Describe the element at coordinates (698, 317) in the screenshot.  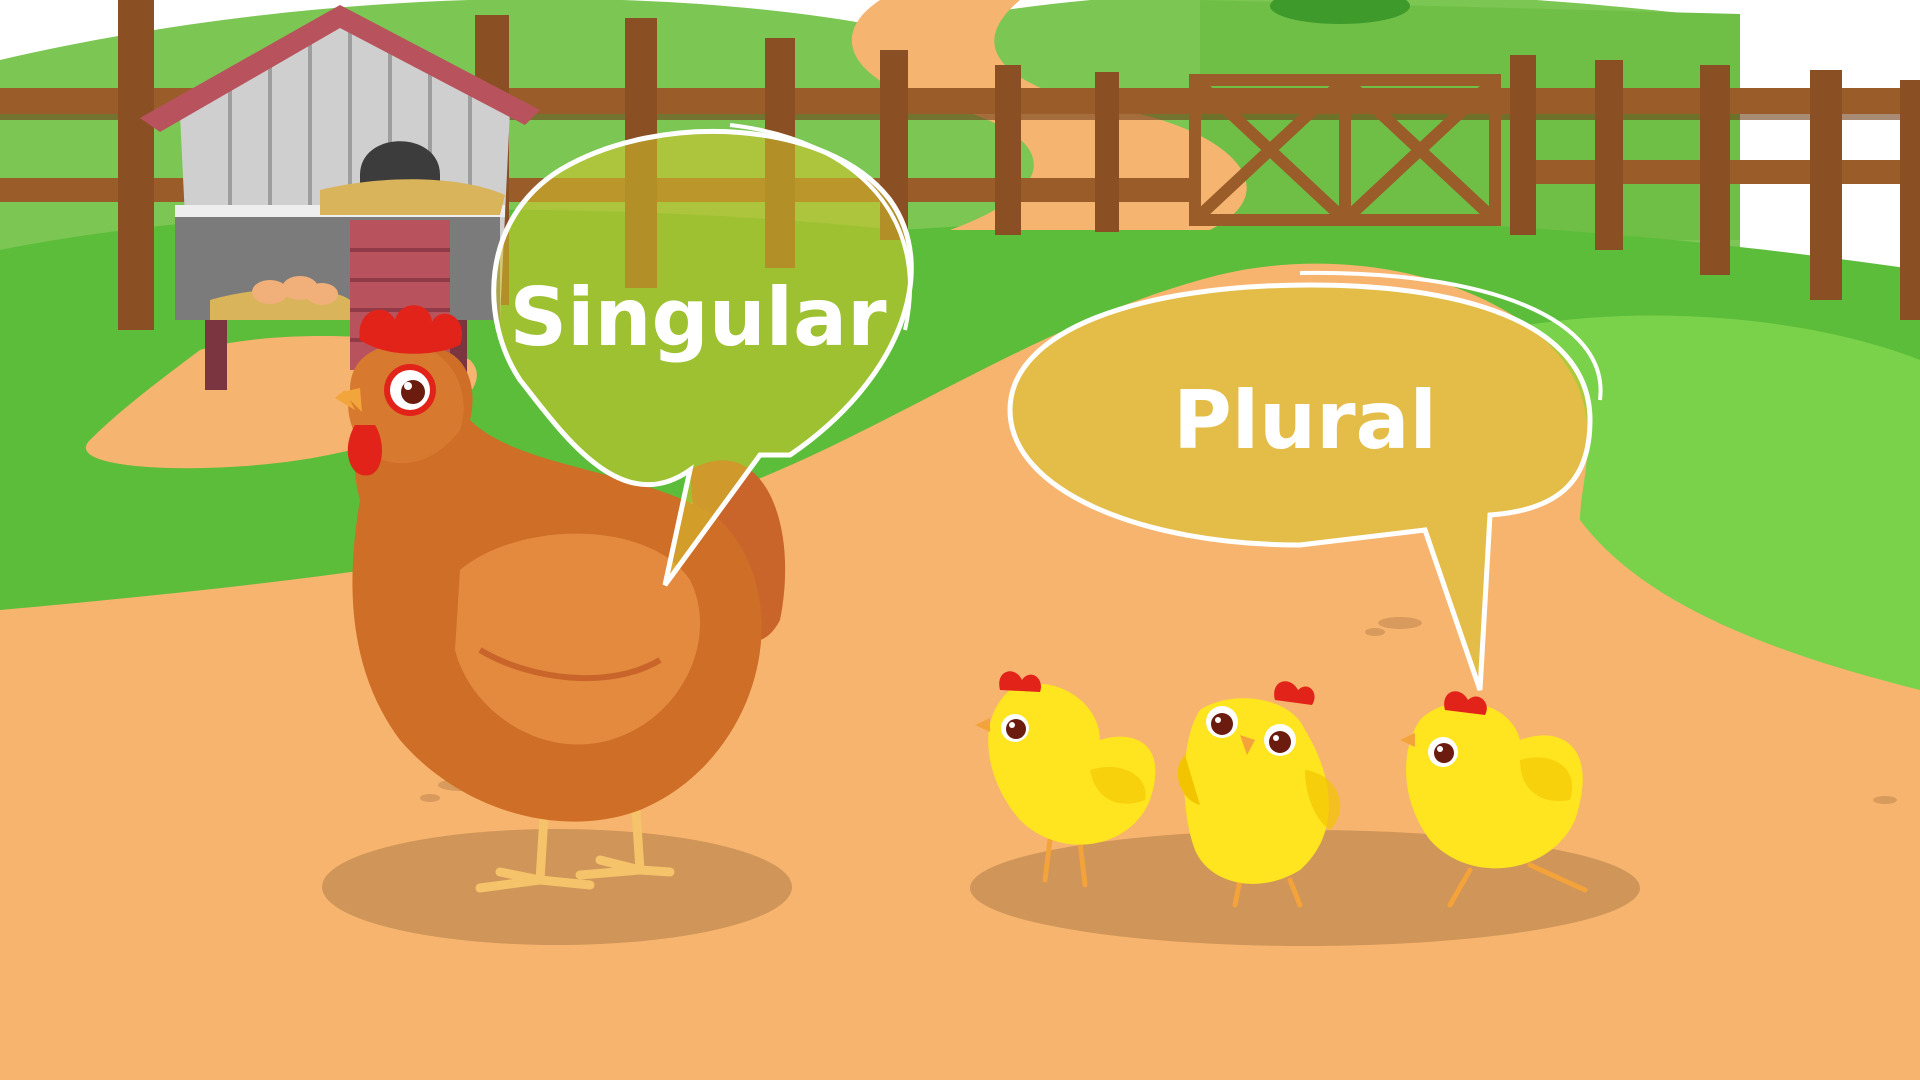
I see `singular-label: Singular` at that location.